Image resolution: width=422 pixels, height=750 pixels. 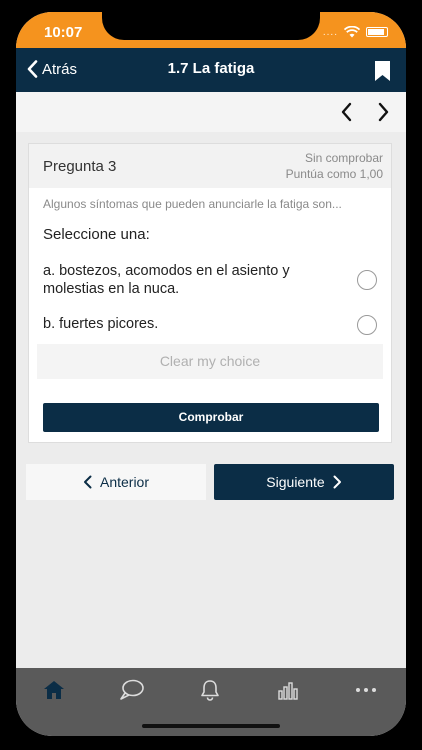 I want to click on previous-label: Anterior, so click(x=124, y=482).